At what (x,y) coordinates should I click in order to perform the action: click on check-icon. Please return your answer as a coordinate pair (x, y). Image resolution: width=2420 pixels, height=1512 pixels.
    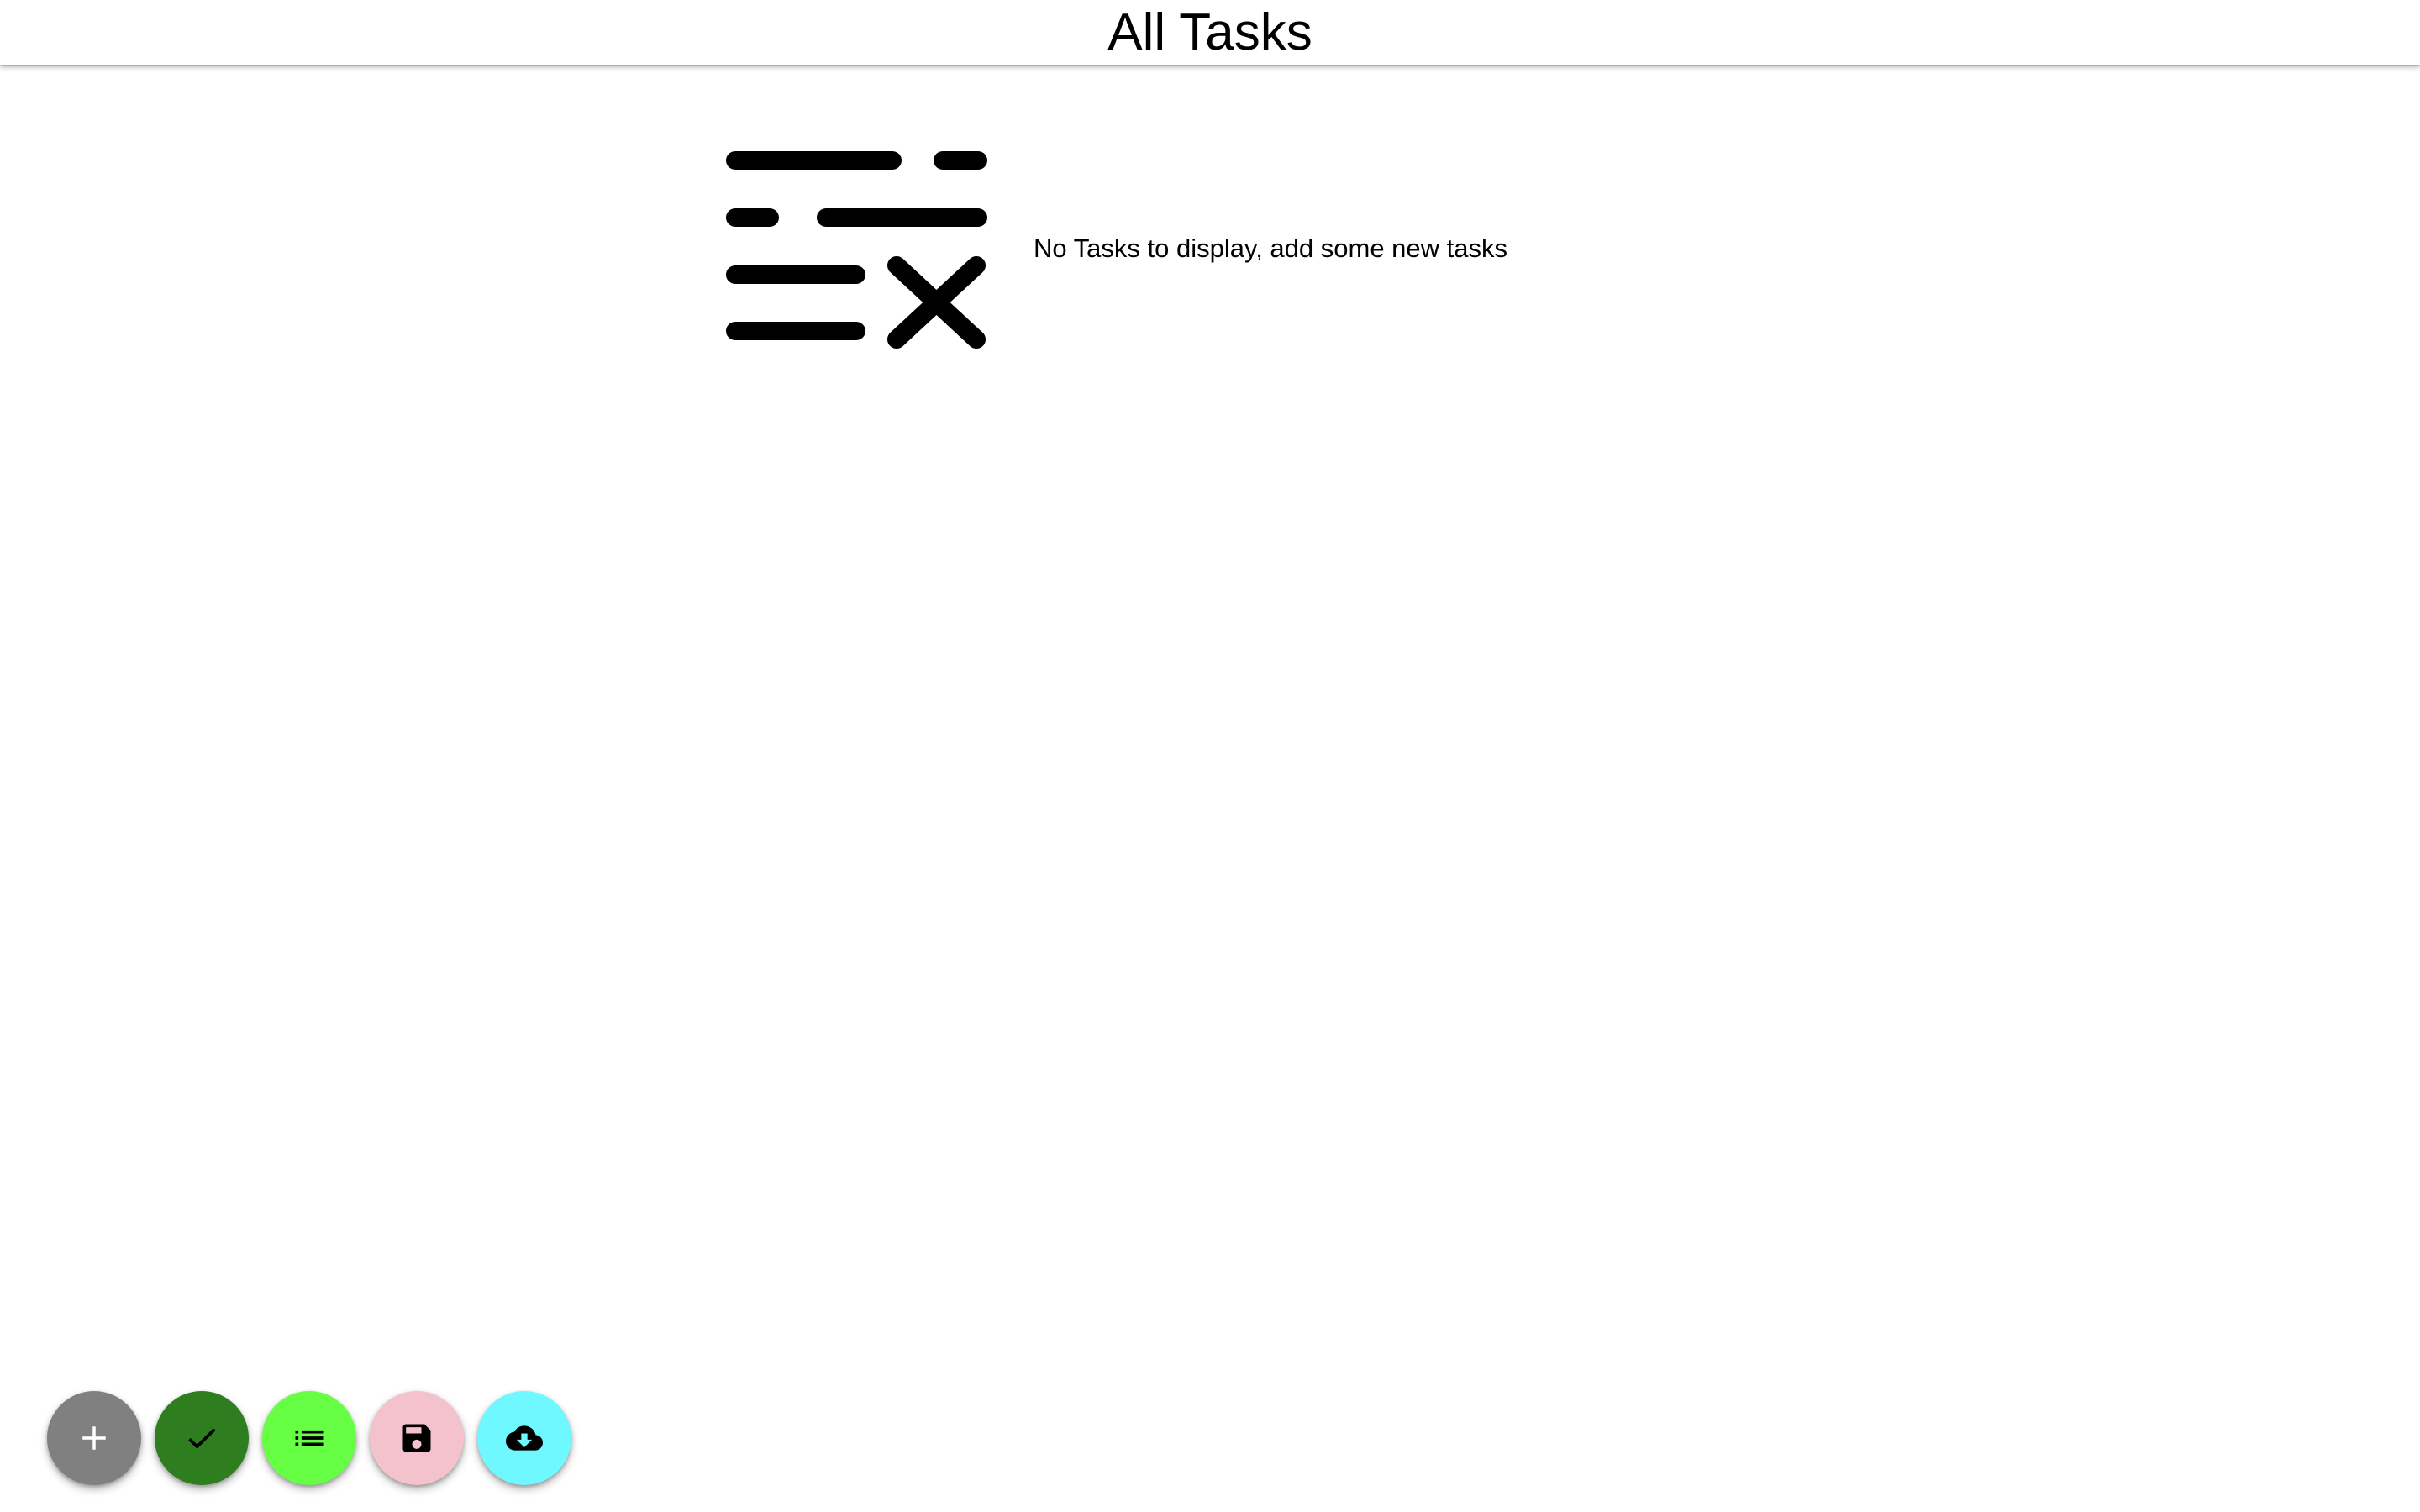
    Looking at the image, I should click on (202, 1438).